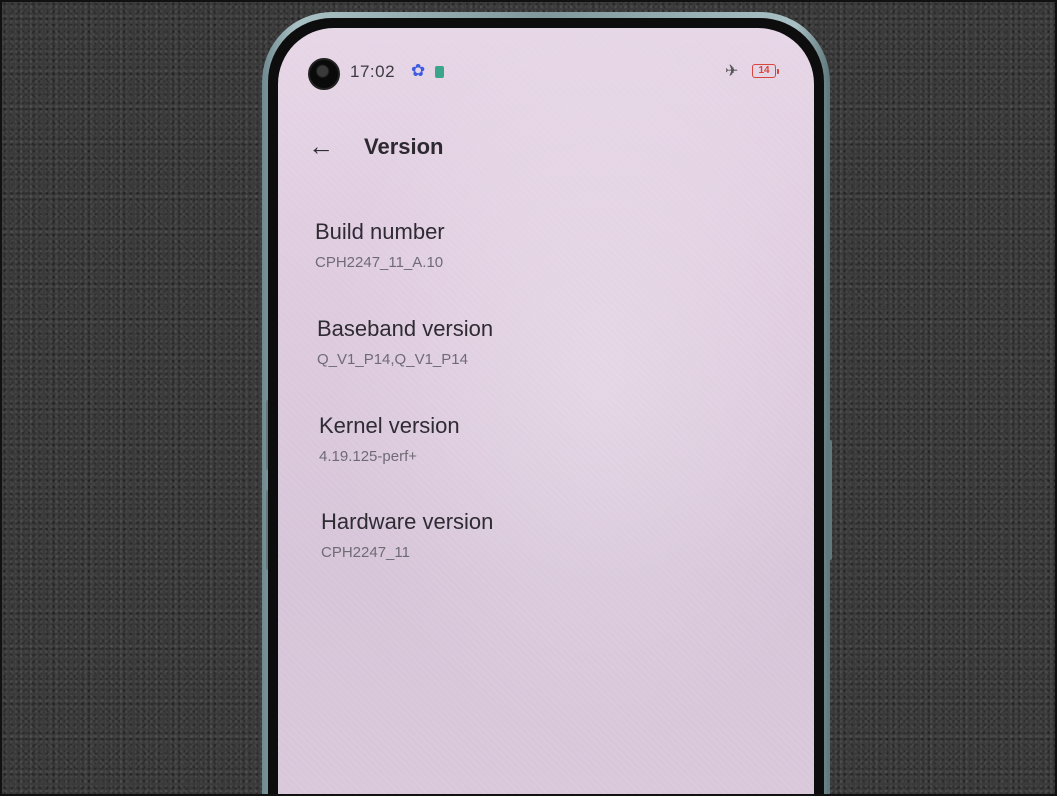 This screenshot has height=796, width=1057. What do you see at coordinates (380, 231) in the screenshot?
I see `item-label: Build number` at bounding box center [380, 231].